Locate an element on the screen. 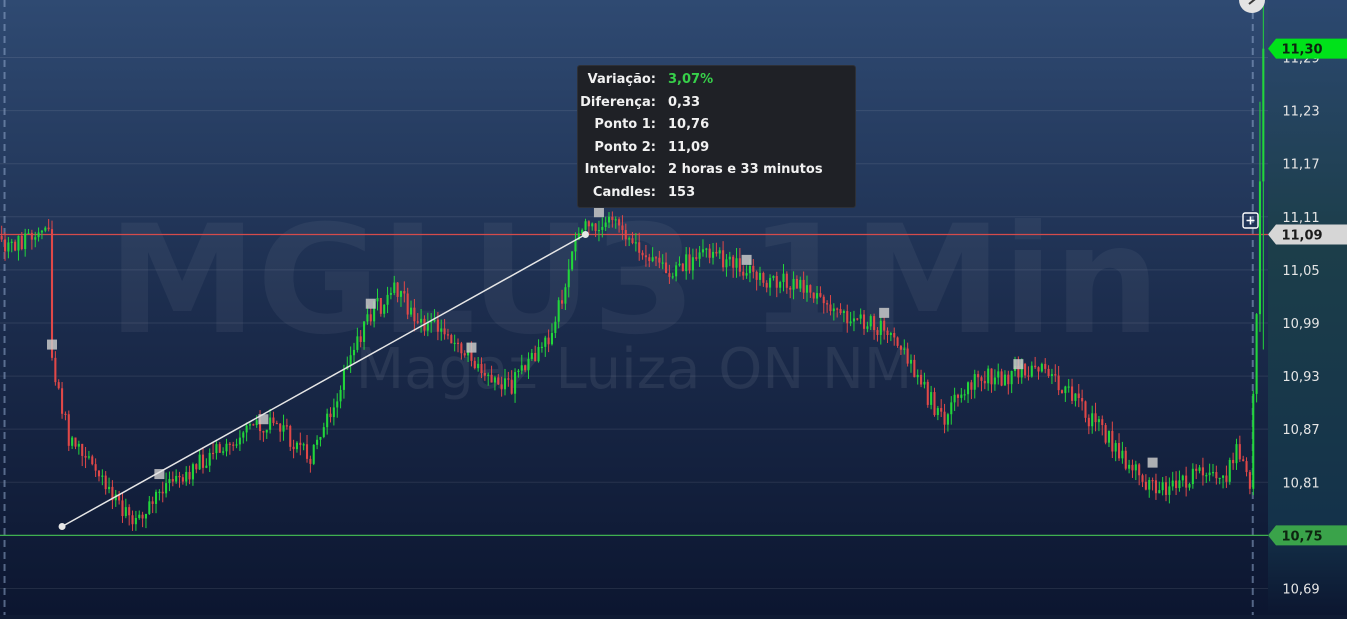 The width and height of the screenshot is (1347, 619). price-tag: 11,30 is located at coordinates (1307, 48).